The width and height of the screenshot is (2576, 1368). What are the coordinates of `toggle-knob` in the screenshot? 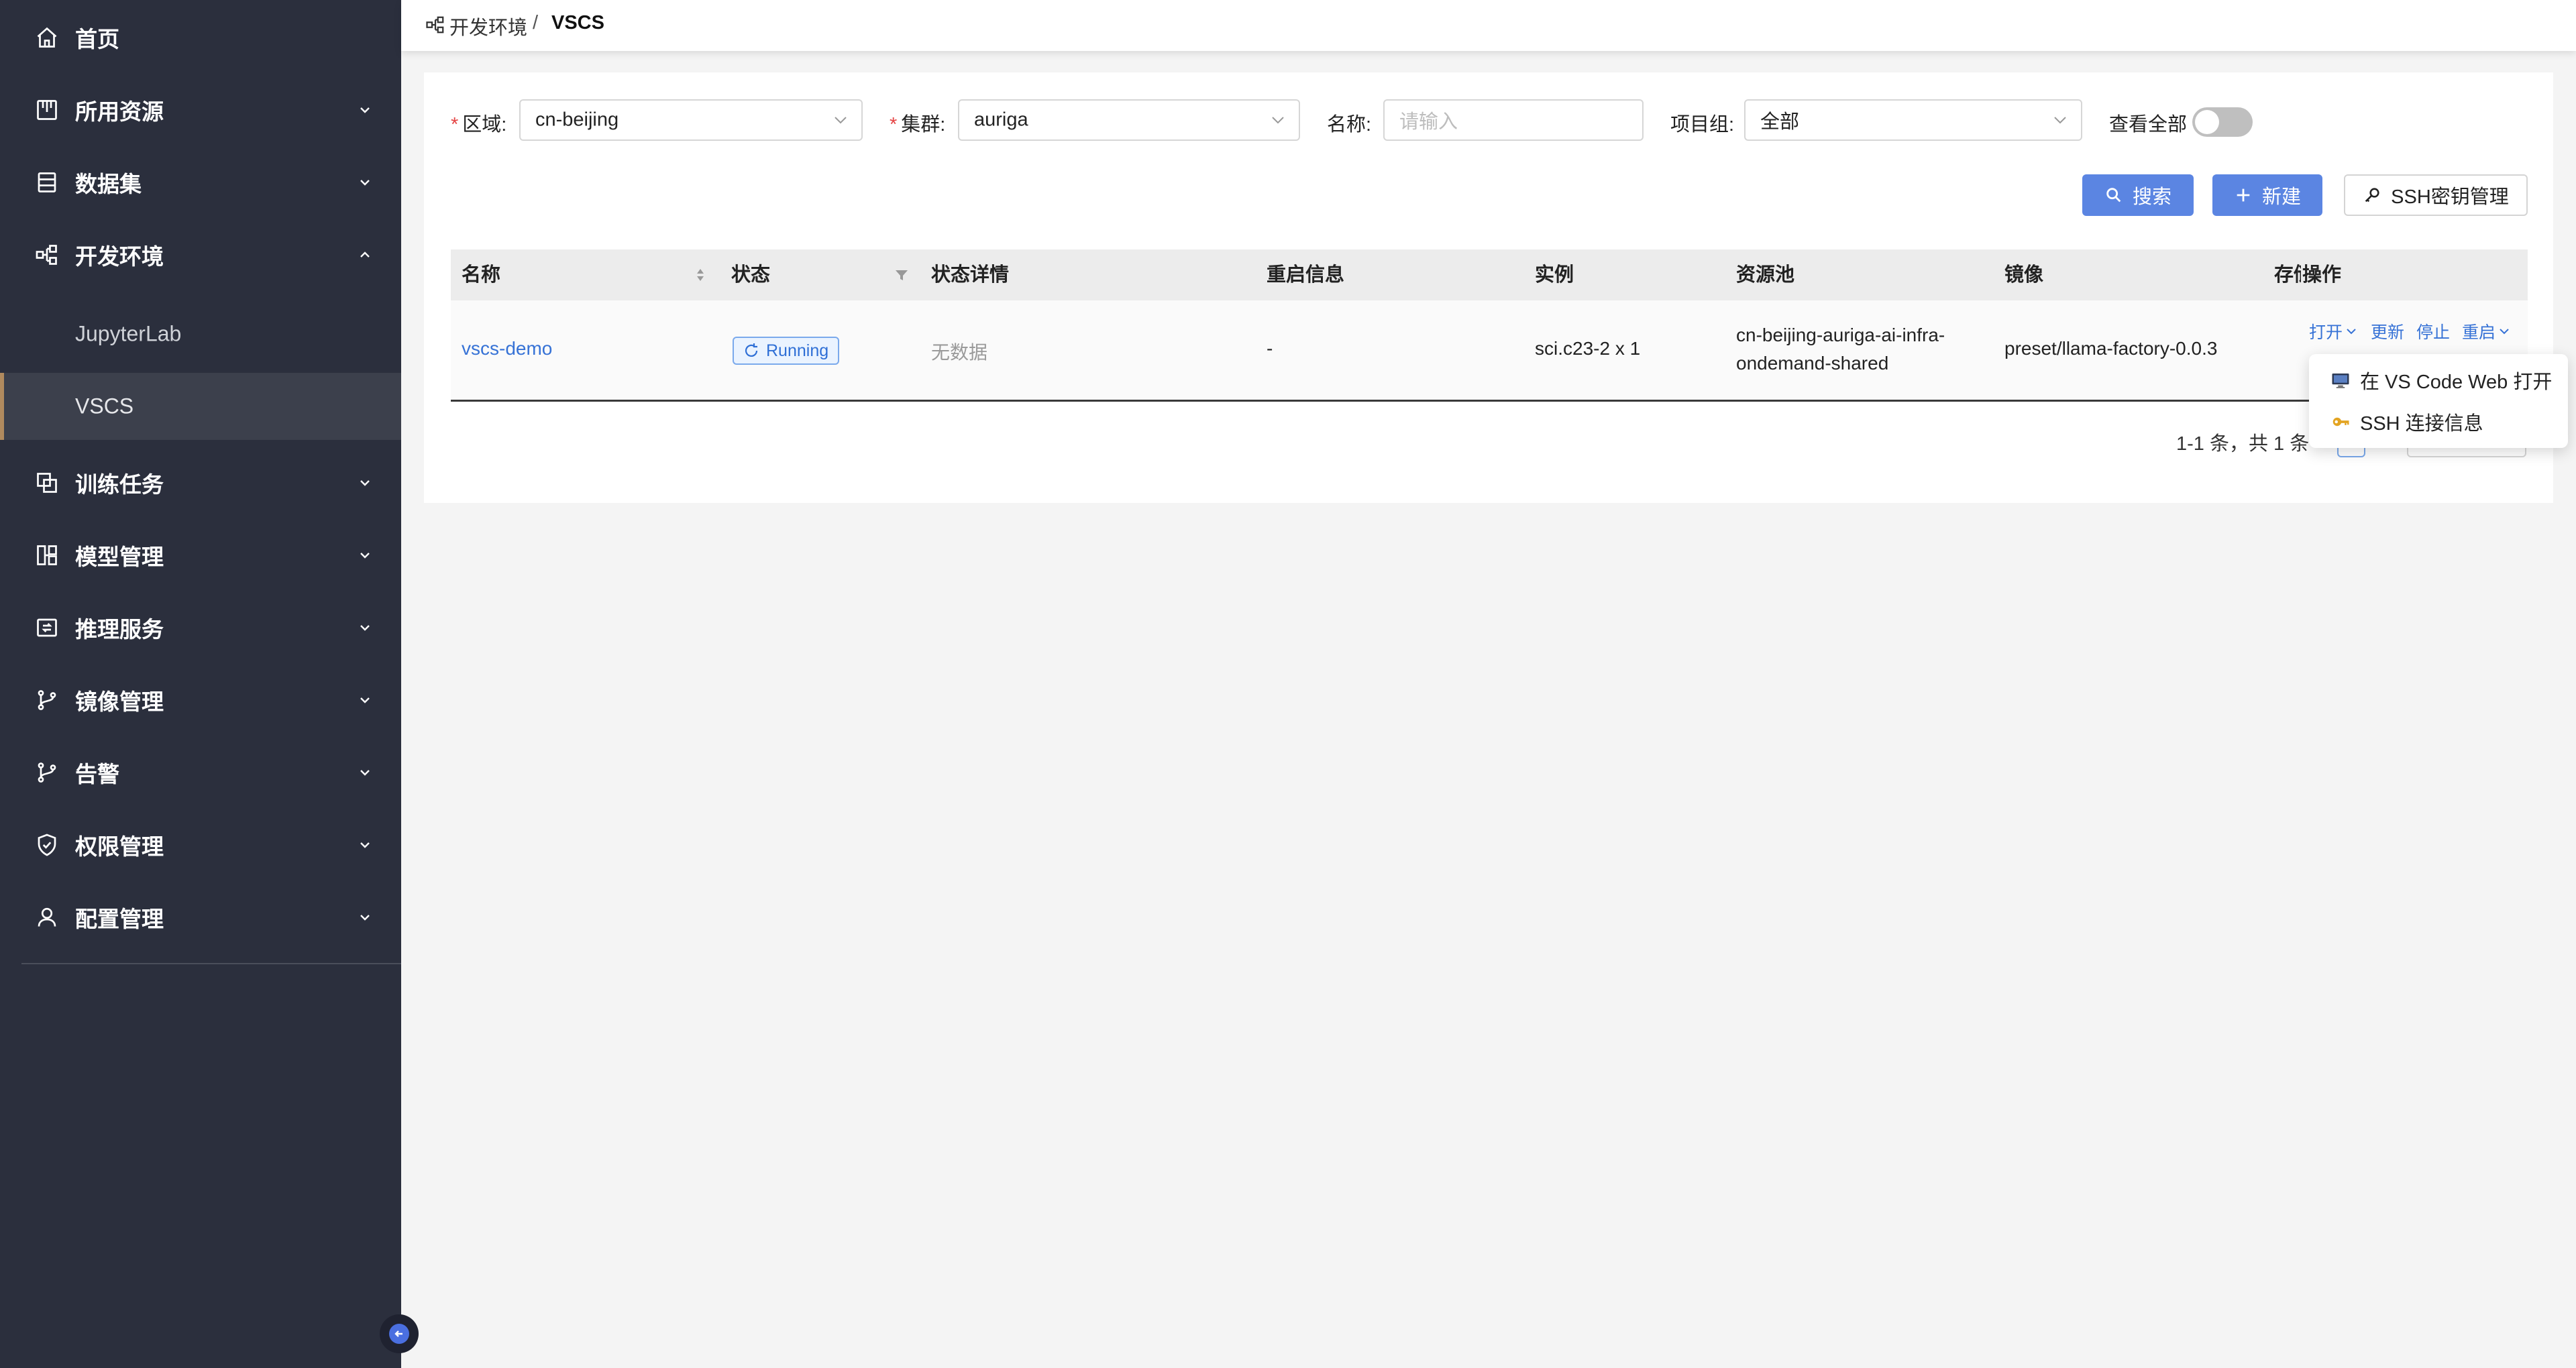 It's located at (2207, 122).